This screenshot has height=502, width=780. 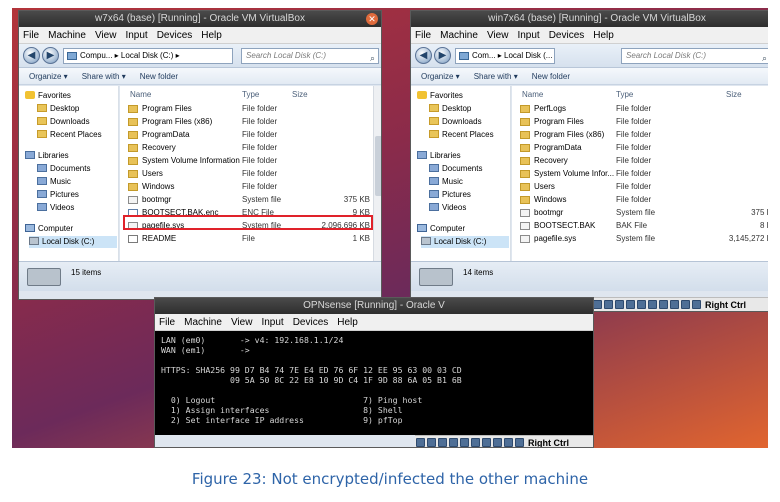 I want to click on file-row: BOOTSECT.BAK BAK File 8 K, so click(x=644, y=225).